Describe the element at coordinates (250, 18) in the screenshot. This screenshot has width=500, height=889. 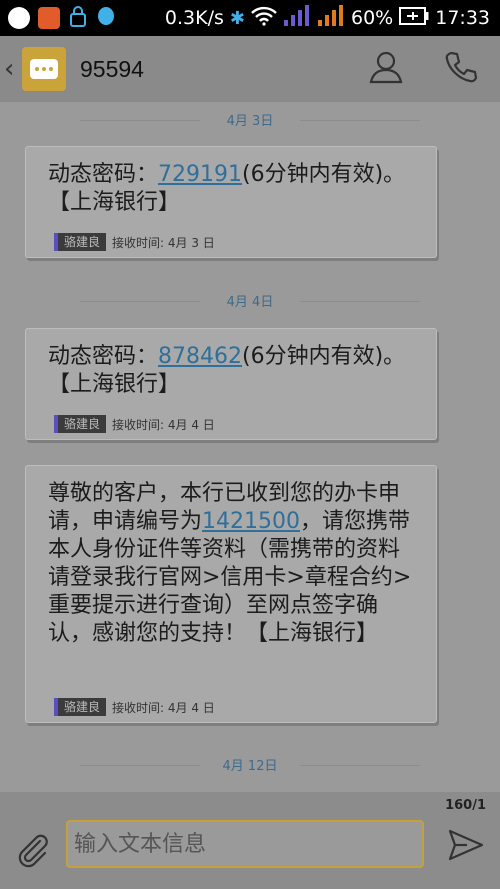
I see `status-bar: 0.3K/s ✱ 60% 17:33` at that location.